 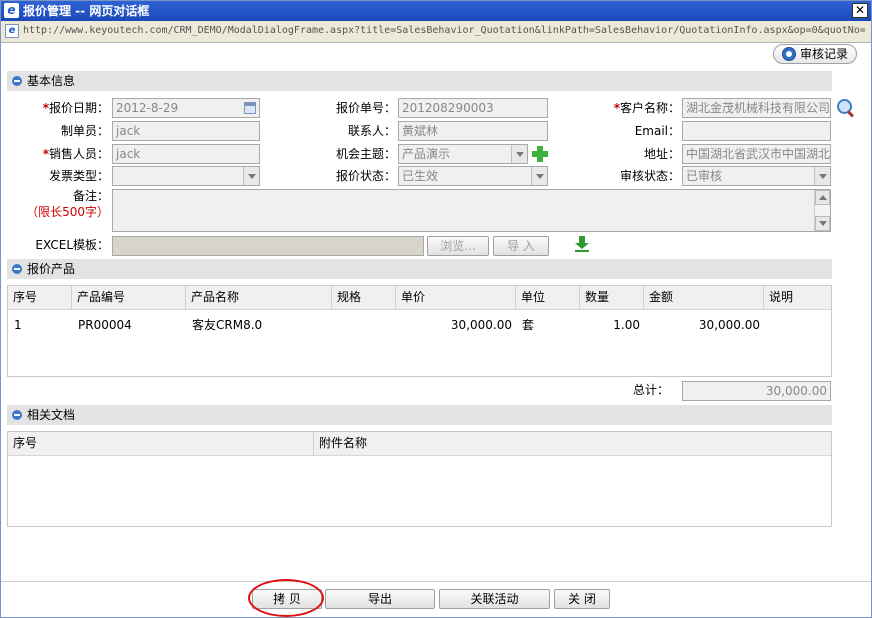 I want to click on customer-label: *客户名称：, so click(x=646, y=108).